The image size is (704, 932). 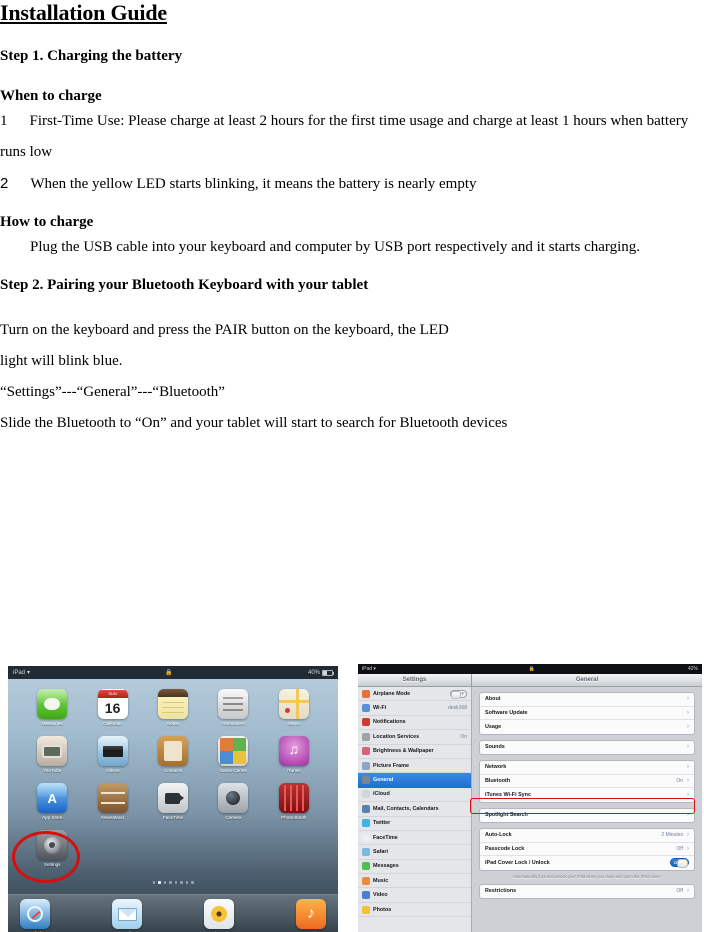 I want to click on settings-row-sounds: Sounds ›, so click(x=587, y=748).